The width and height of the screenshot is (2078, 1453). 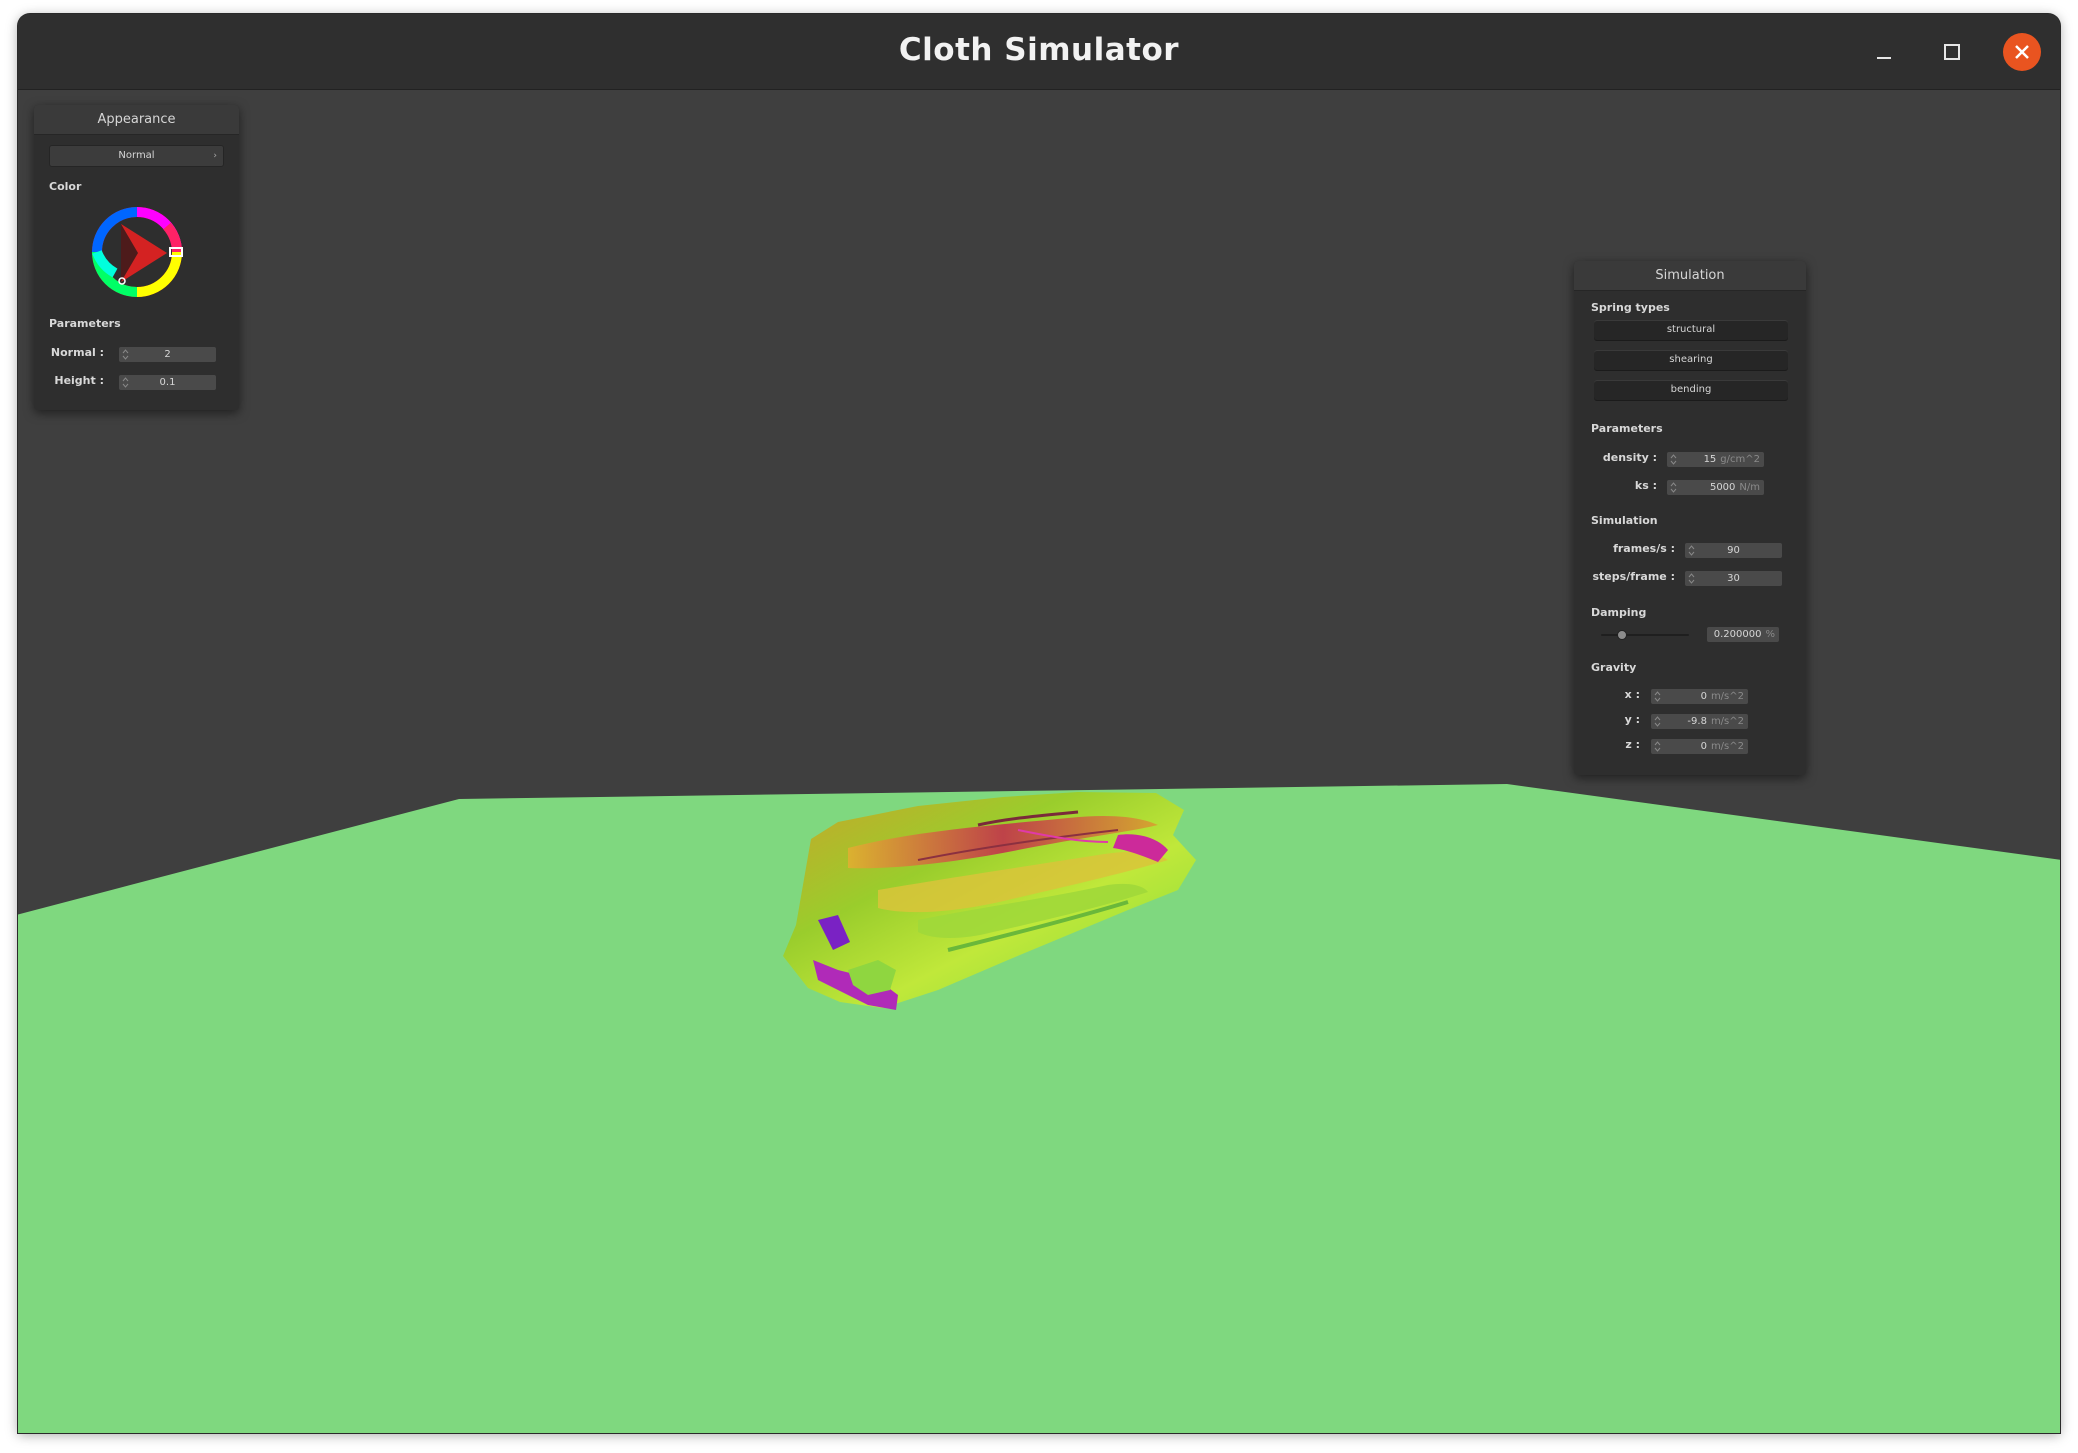 What do you see at coordinates (1629, 457) in the screenshot?
I see `density-label: density :` at bounding box center [1629, 457].